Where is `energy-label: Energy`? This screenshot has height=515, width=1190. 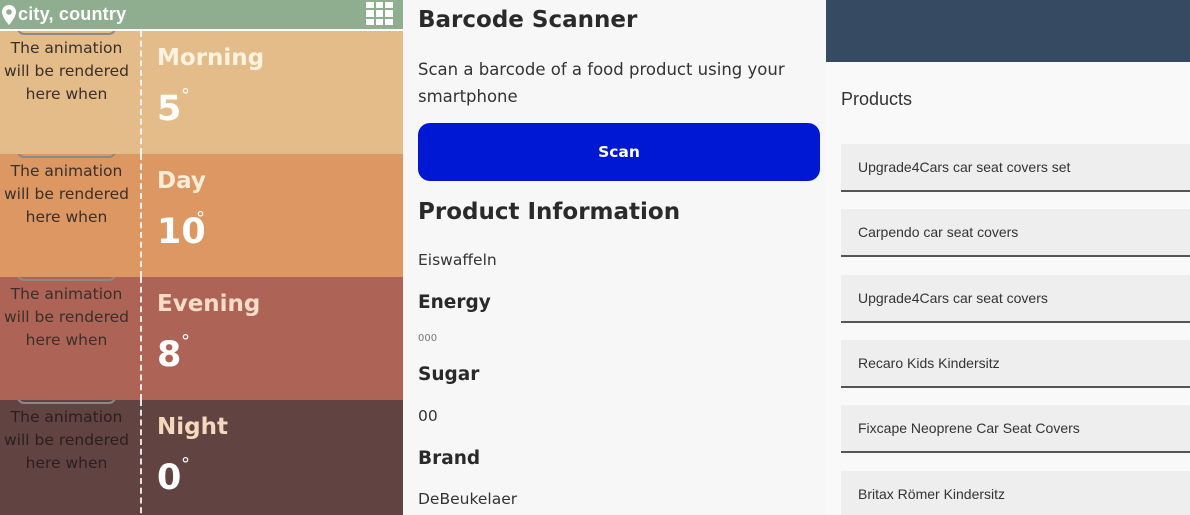 energy-label: Energy is located at coordinates (454, 302).